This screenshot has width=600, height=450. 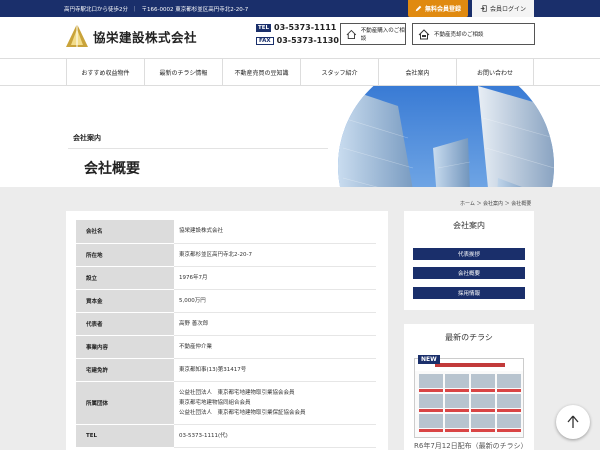 What do you see at coordinates (145, 36) in the screenshot?
I see `company-name: 協栄建設株式会社` at bounding box center [145, 36].